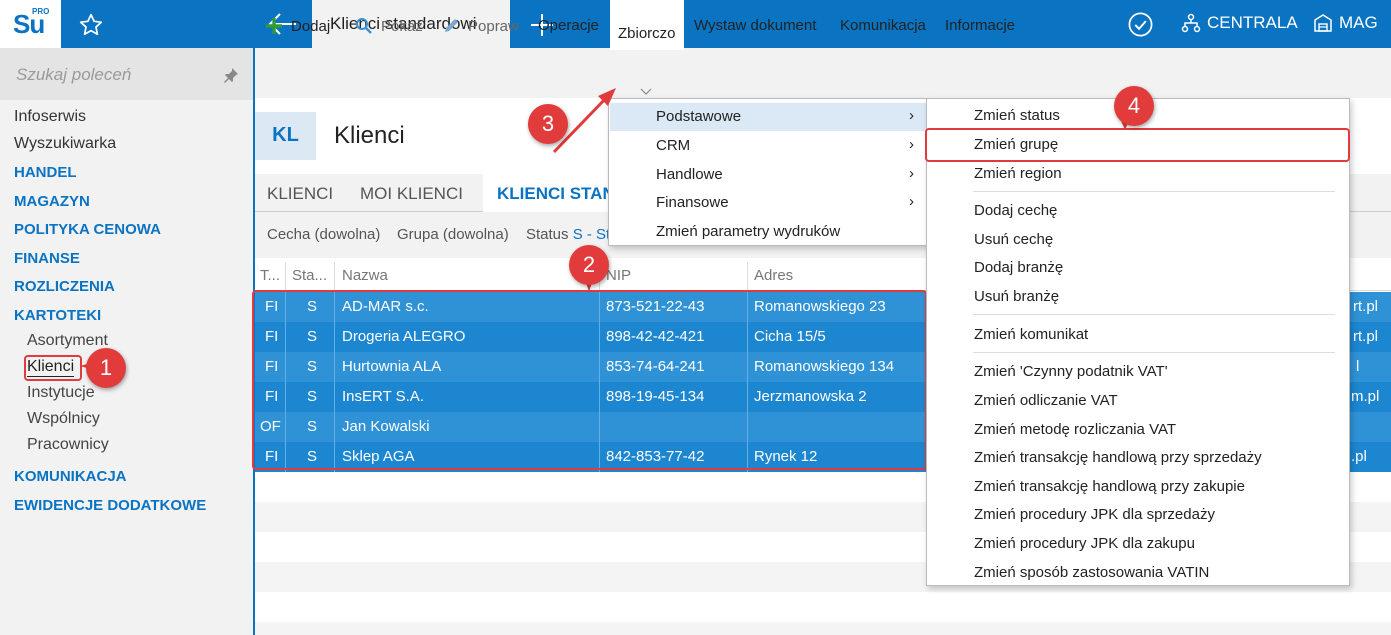  I want to click on menu-item-zmien-sposob-vatin: Zmień sposób zastosowania VATIN, so click(1091, 572).